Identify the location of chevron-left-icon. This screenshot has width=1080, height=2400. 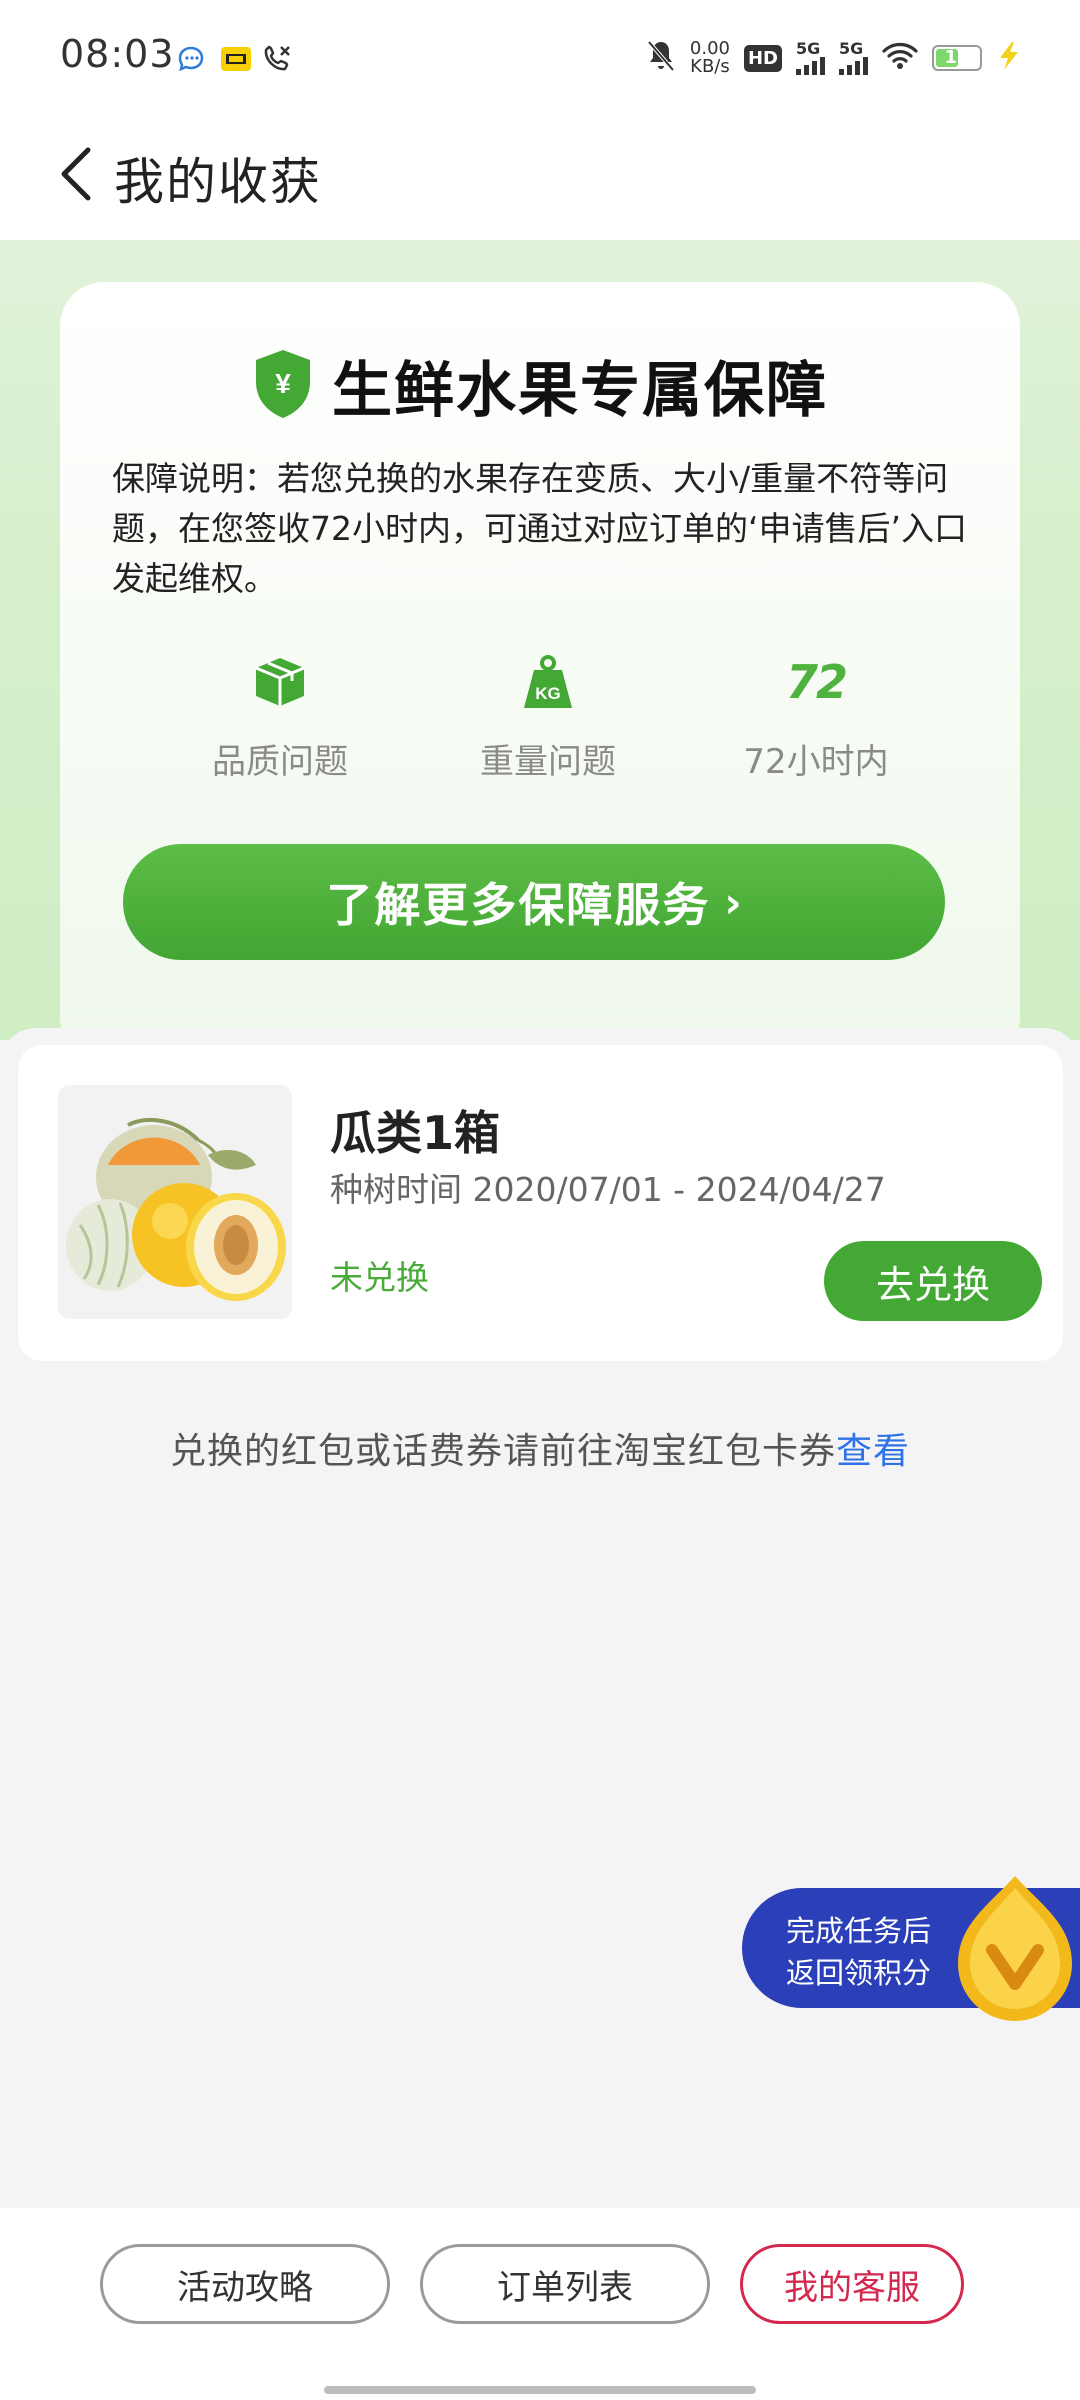
(76, 174).